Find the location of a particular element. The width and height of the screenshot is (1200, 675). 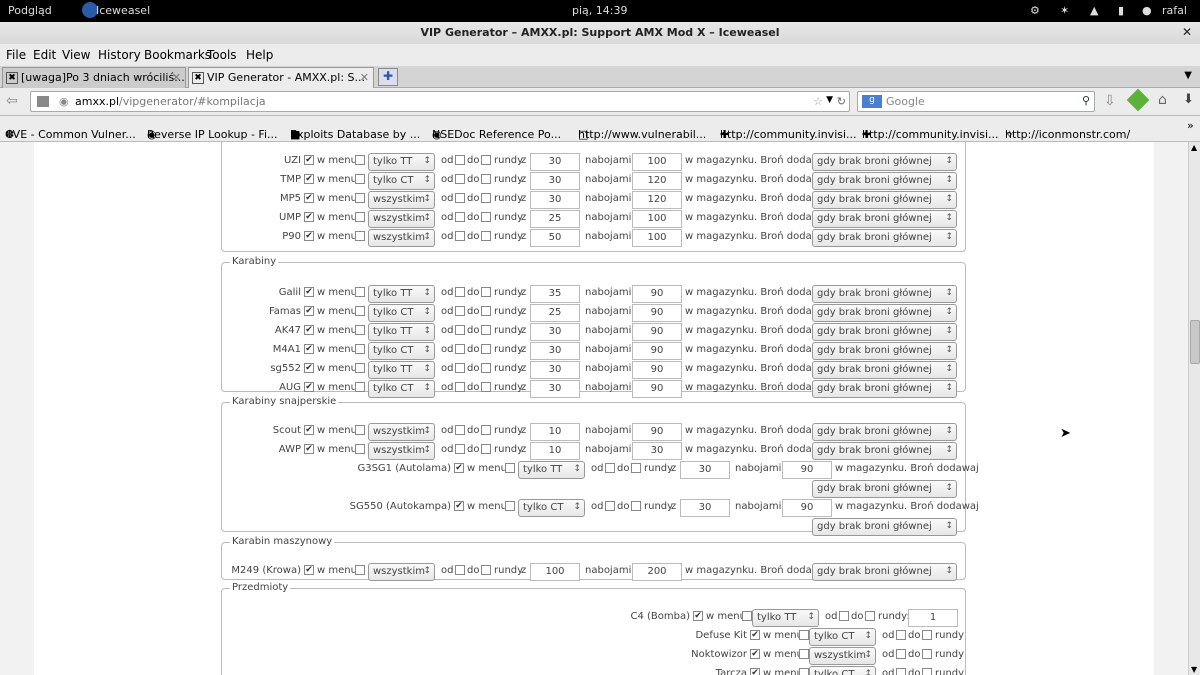

rounds-input: 10 is located at coordinates (555, 451).